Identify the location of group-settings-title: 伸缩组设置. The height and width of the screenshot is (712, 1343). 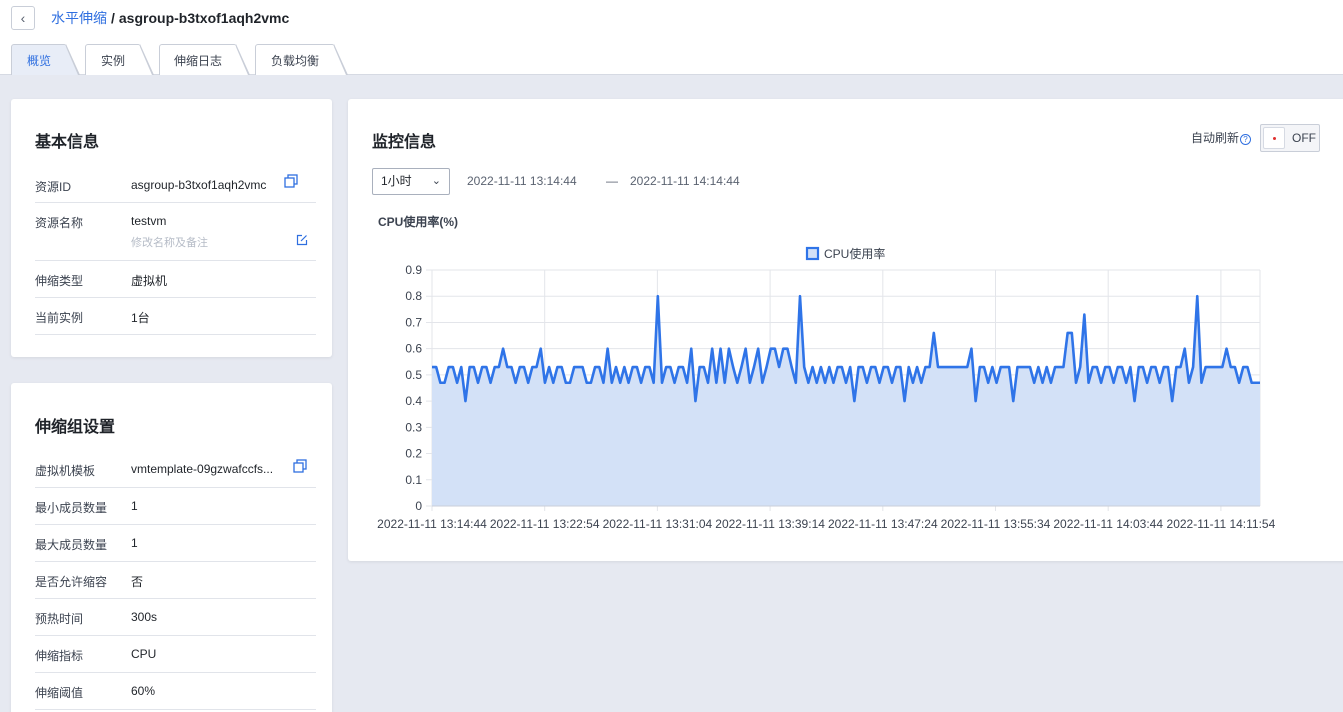
(75, 427).